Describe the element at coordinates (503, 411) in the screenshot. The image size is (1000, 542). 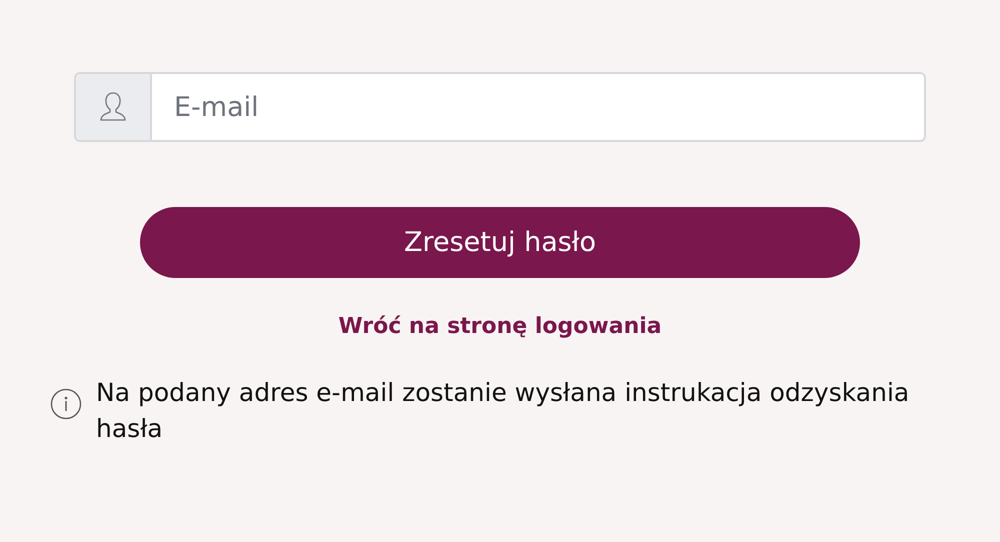
I see `info-text: Na podany adres e-mail zostanie wysłana instrukacja odzyskania hasła` at that location.